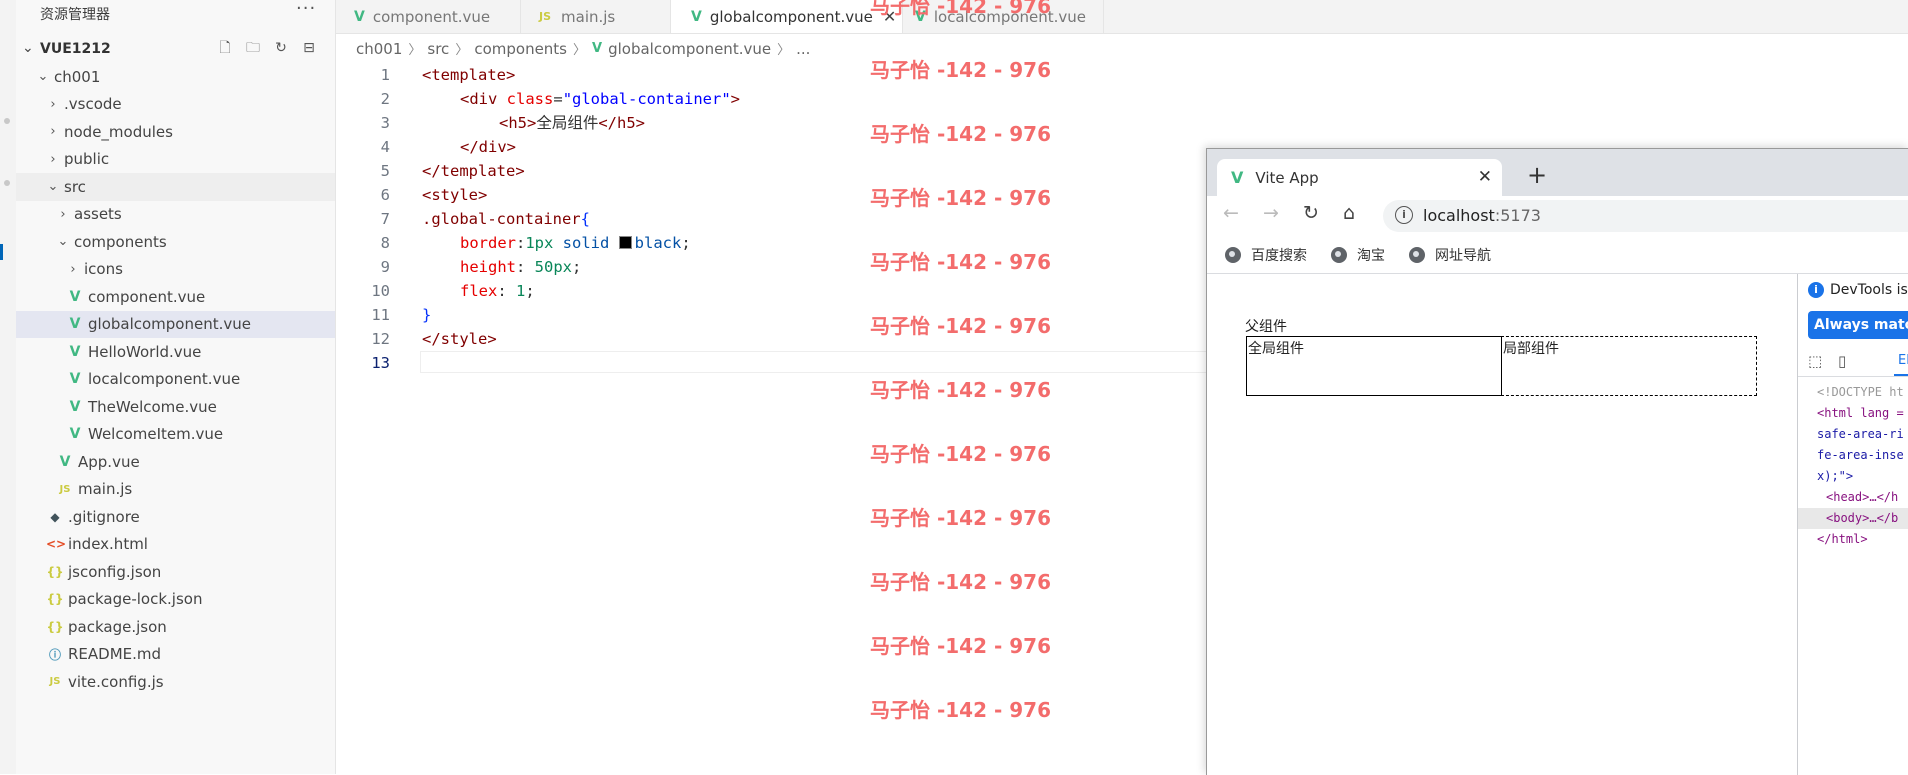  Describe the element at coordinates (175, 407) in the screenshot. I see `tree-item: V TheWelcome.vue` at that location.